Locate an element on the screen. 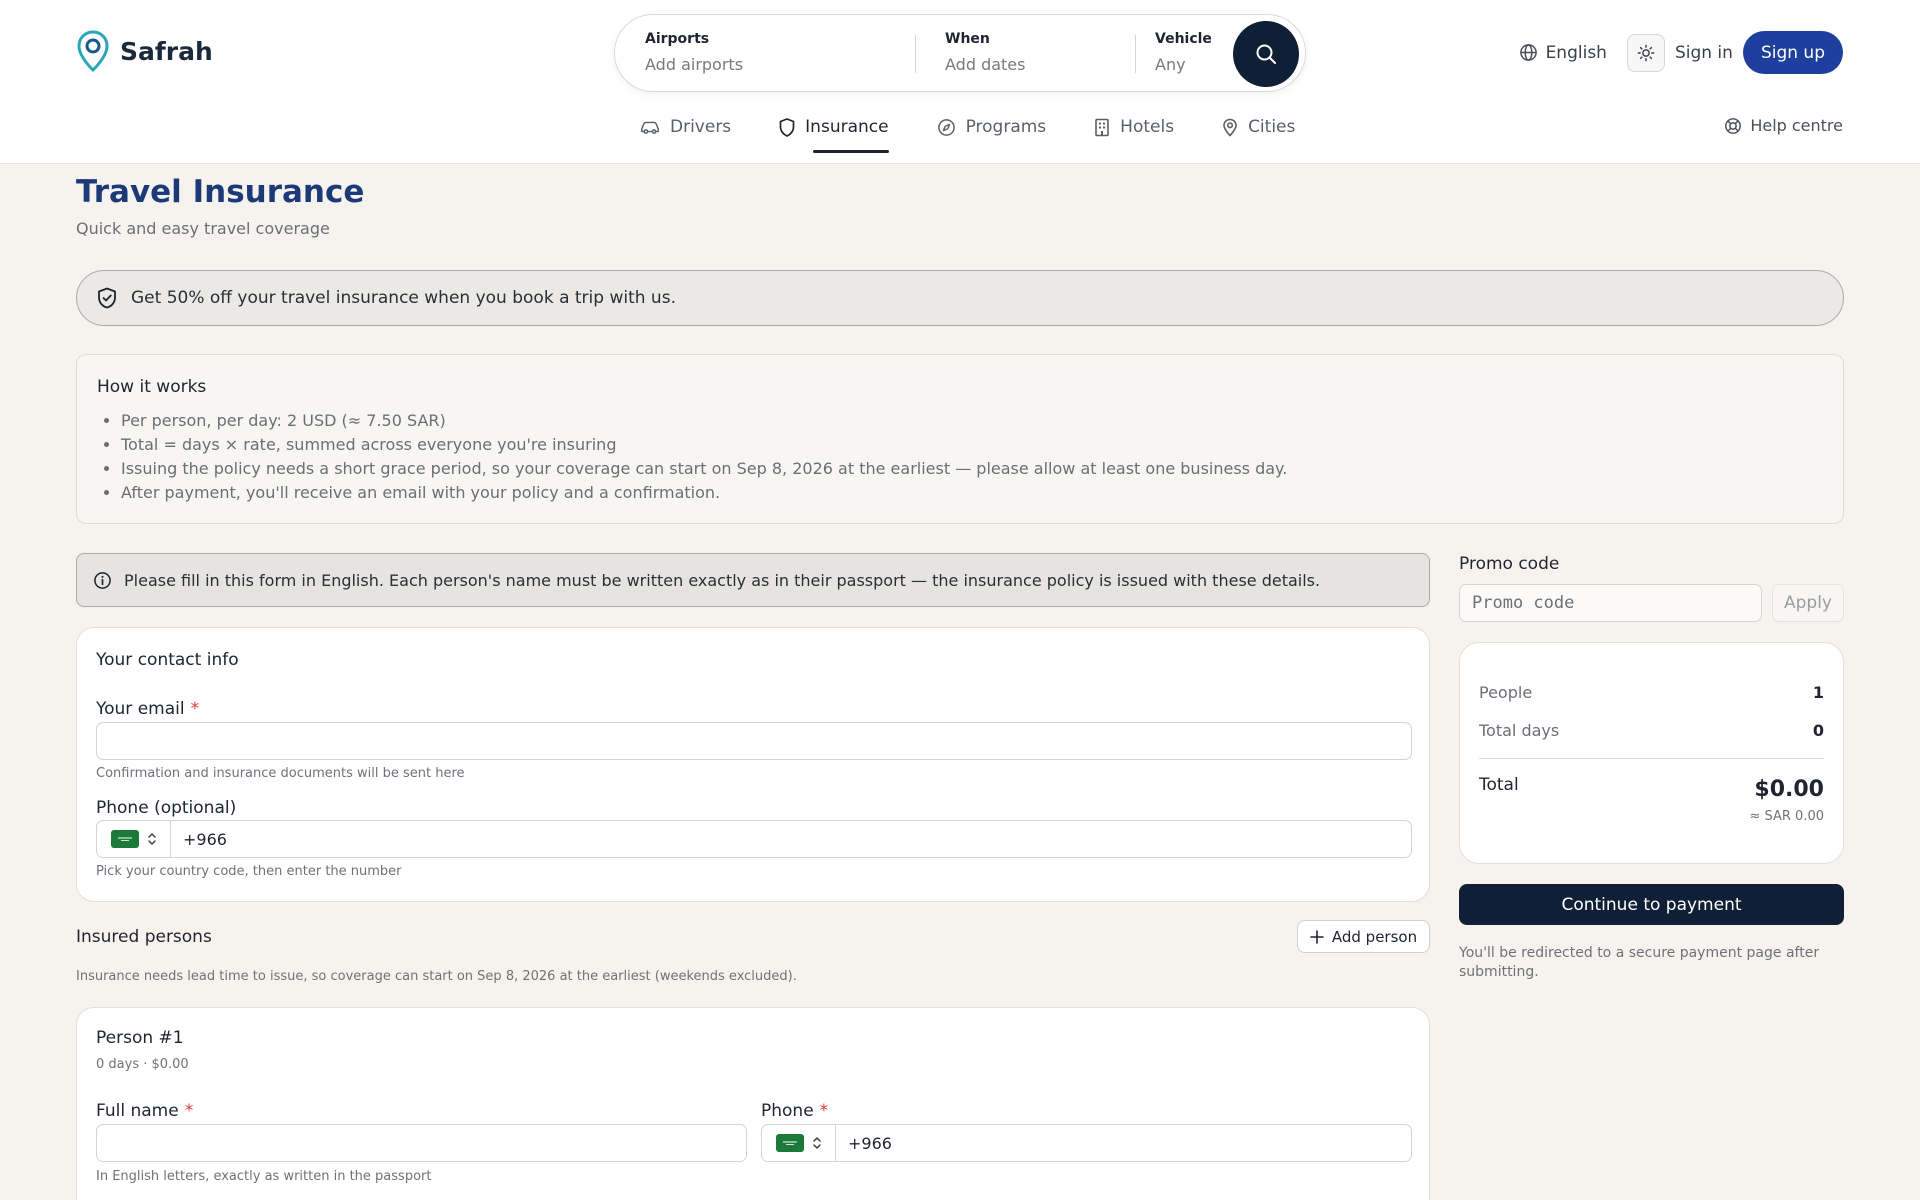 This screenshot has height=1200, width=1920. contact-info-title: Your contact info is located at coordinates (167, 660).